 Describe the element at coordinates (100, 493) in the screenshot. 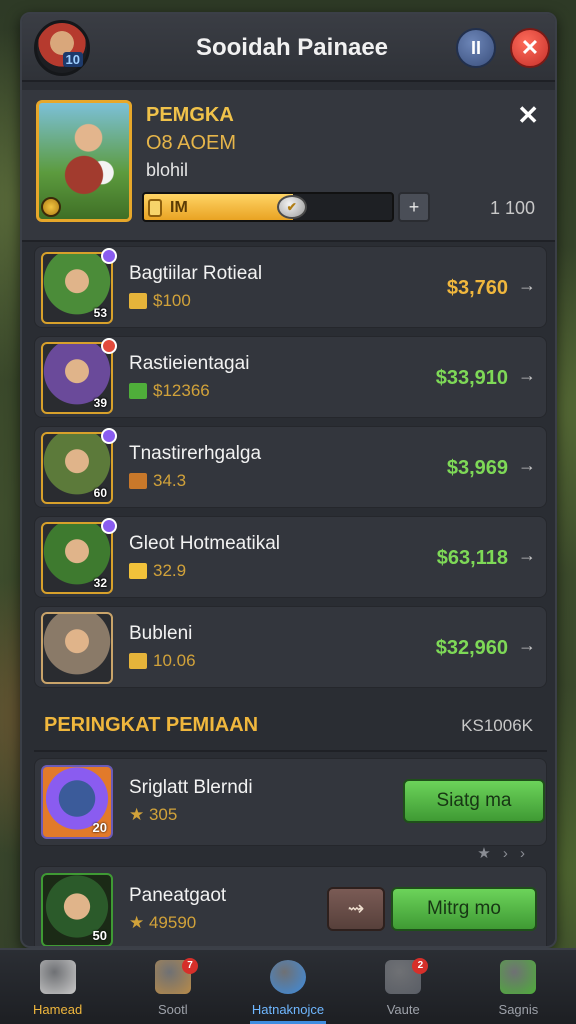

I see `player-level: 60` at that location.